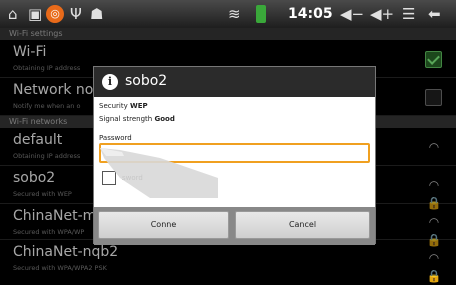  I want to click on home-icon: ⌂, so click(13, 14).